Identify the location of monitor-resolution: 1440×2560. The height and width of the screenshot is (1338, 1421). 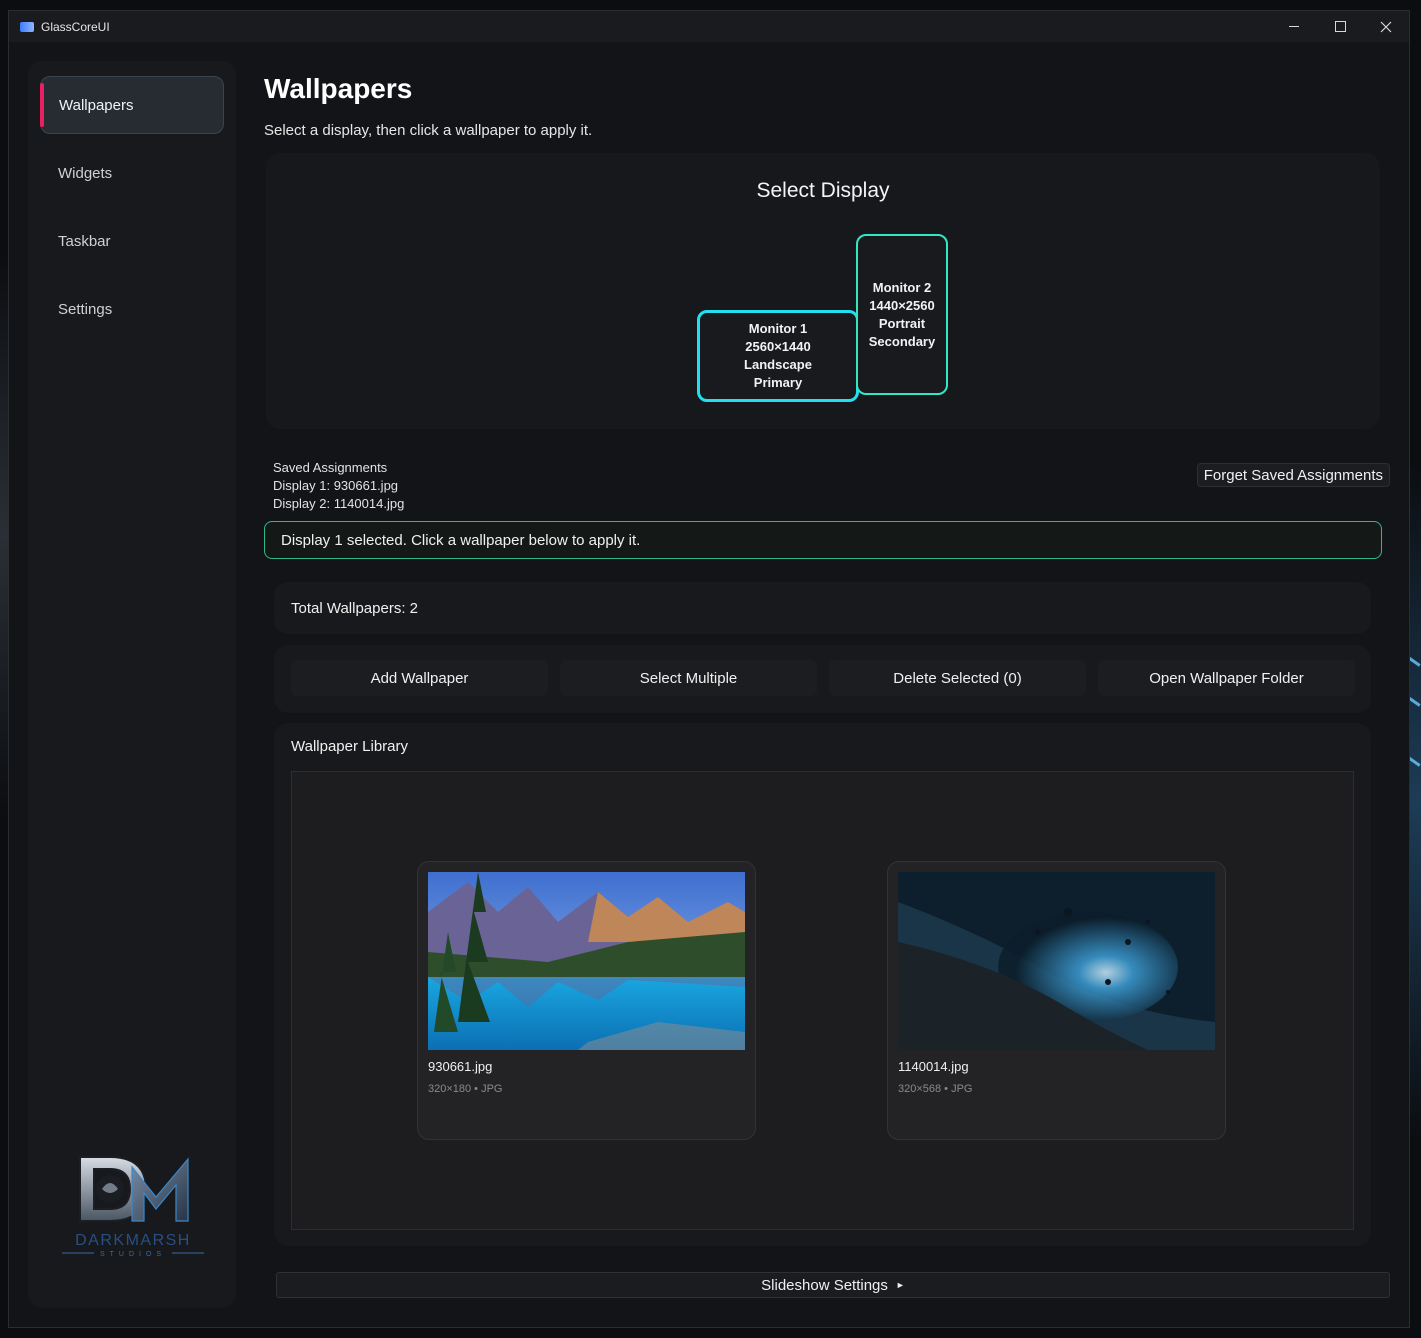
(902, 305).